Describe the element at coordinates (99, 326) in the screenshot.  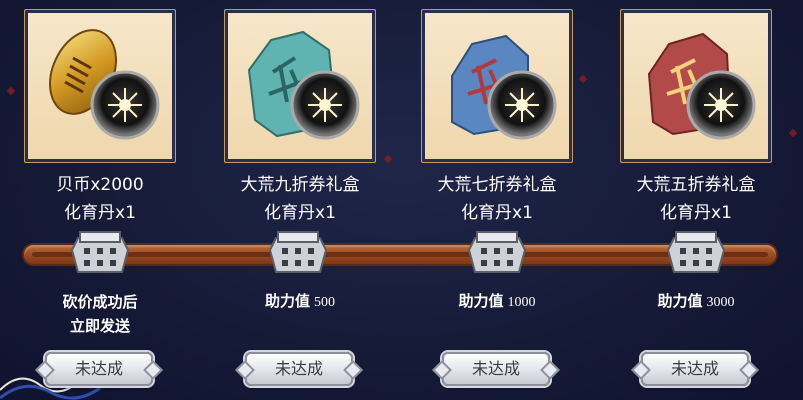
I see `reward-note-line2: 立即发送` at that location.